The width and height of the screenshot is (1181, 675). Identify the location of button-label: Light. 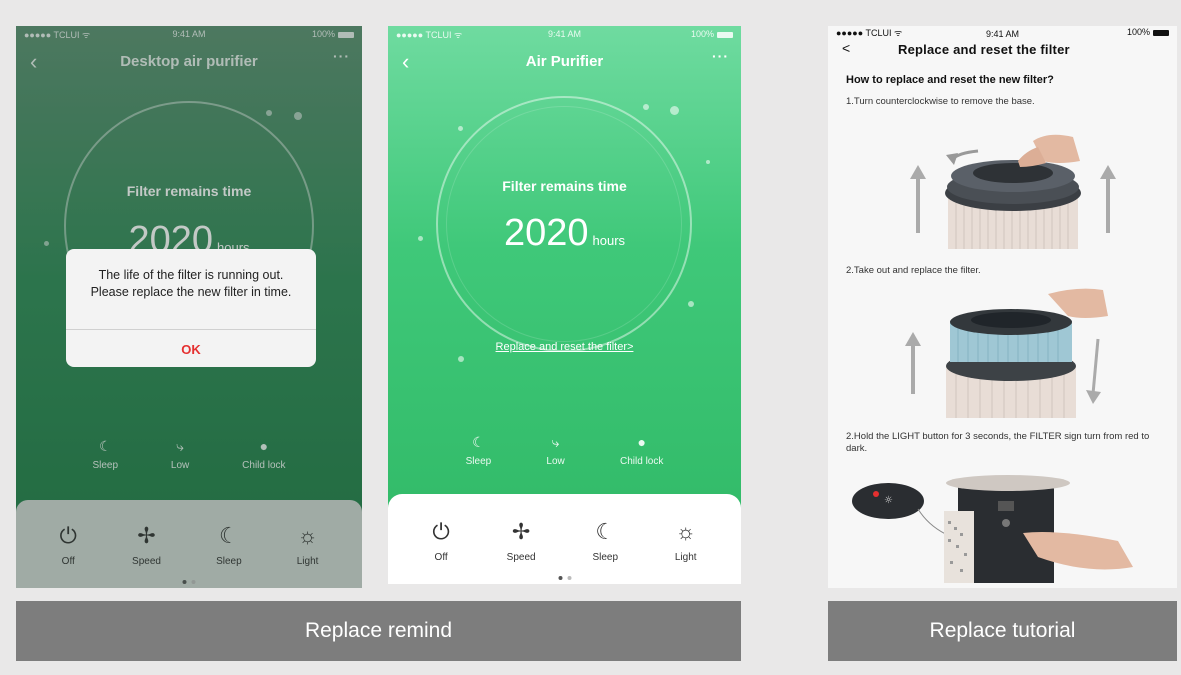
(685, 557).